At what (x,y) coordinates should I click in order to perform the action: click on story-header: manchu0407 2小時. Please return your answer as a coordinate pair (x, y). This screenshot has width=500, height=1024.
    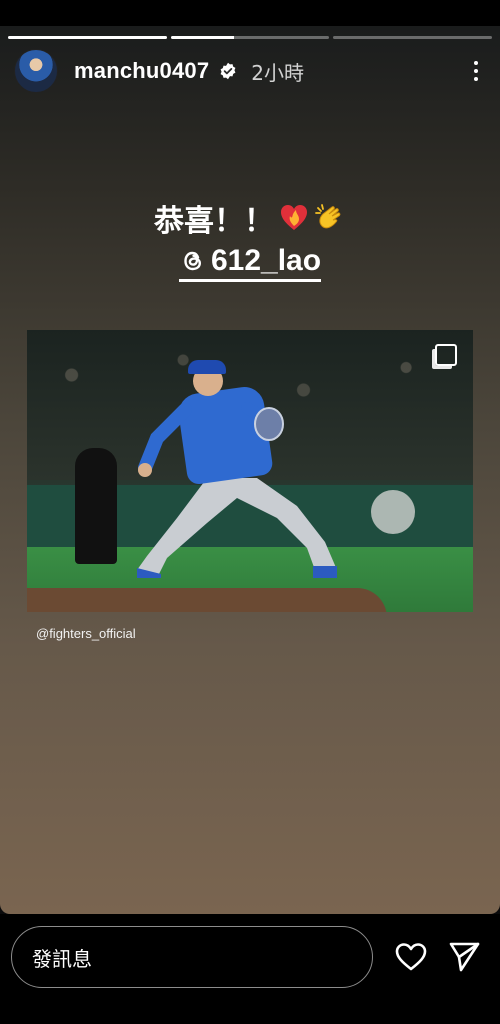
    Looking at the image, I should click on (250, 71).